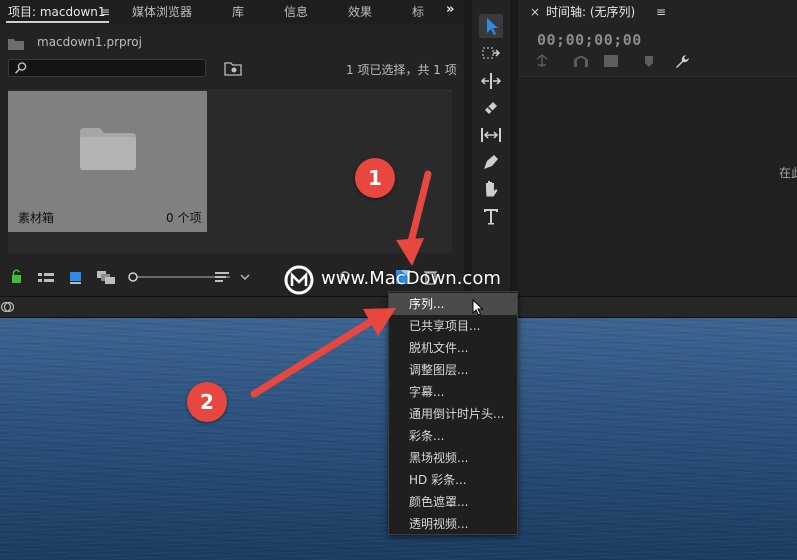 This screenshot has height=560, width=797. Describe the element at coordinates (16, 44) in the screenshot. I see `project-file-icon` at that location.